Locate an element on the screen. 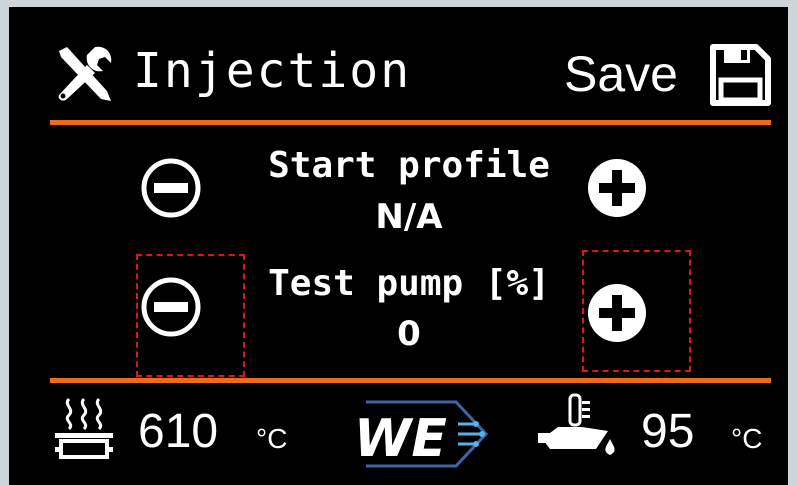  start-profile-label: Start profile is located at coordinates (409, 165).